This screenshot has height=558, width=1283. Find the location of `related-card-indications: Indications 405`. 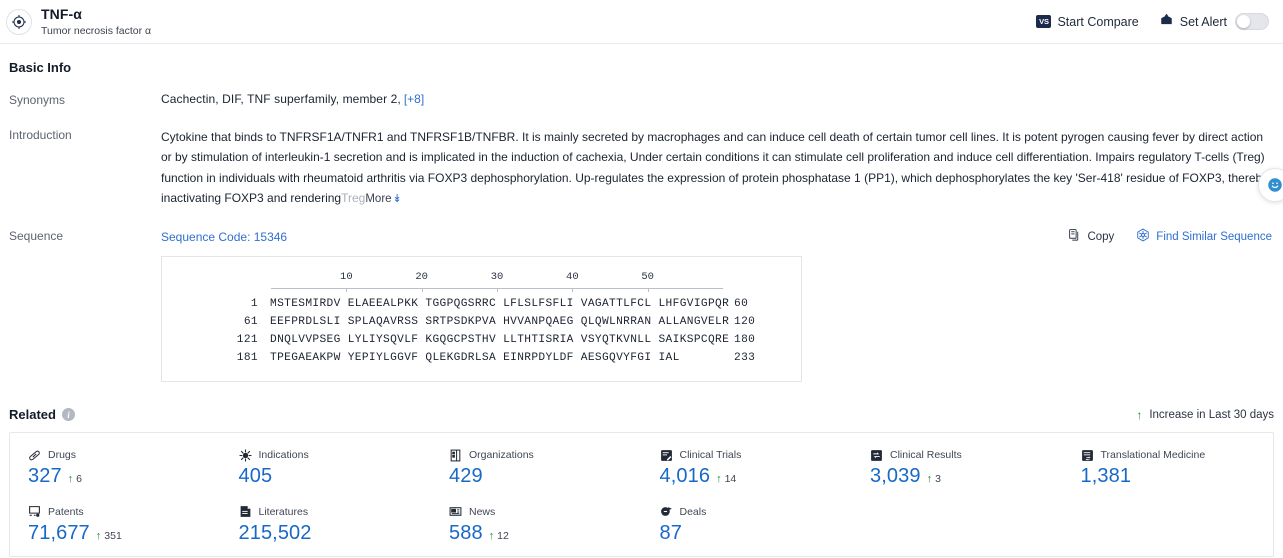

related-card-indications: Indications 405 is located at coordinates (326, 471).